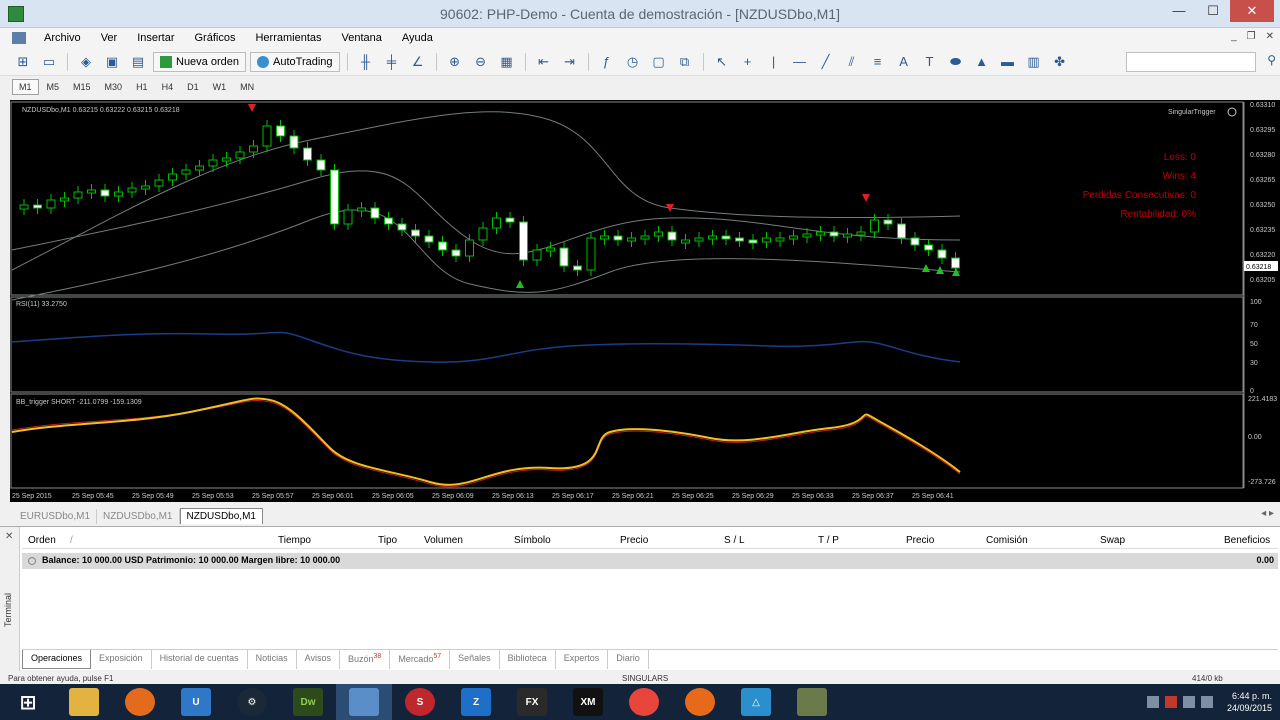  What do you see at coordinates (28, 702) in the screenshot?
I see `start-button: ⊞` at bounding box center [28, 702].